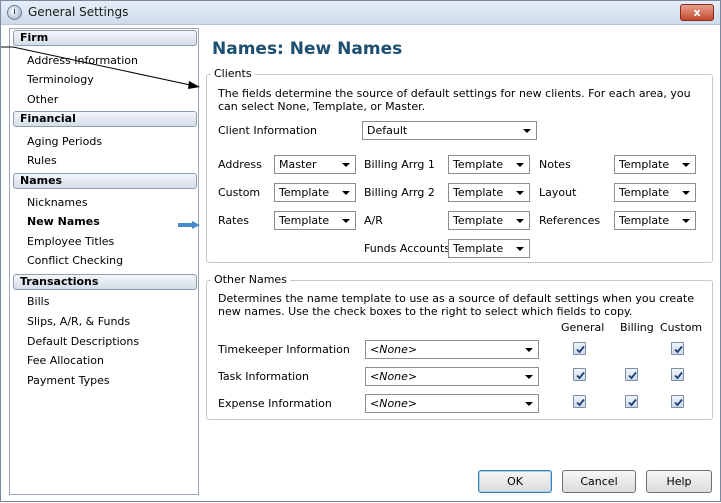  Describe the element at coordinates (78, 12) in the screenshot. I see `window-title: General Settings` at that location.